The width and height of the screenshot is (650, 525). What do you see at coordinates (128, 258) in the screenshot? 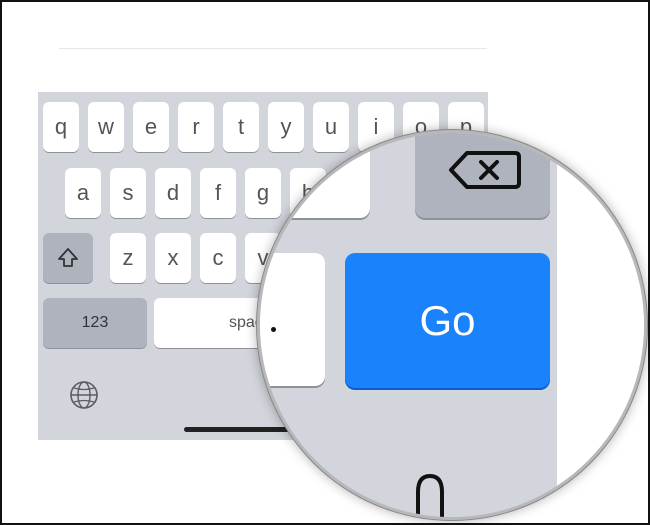
I see `key-z: z` at bounding box center [128, 258].